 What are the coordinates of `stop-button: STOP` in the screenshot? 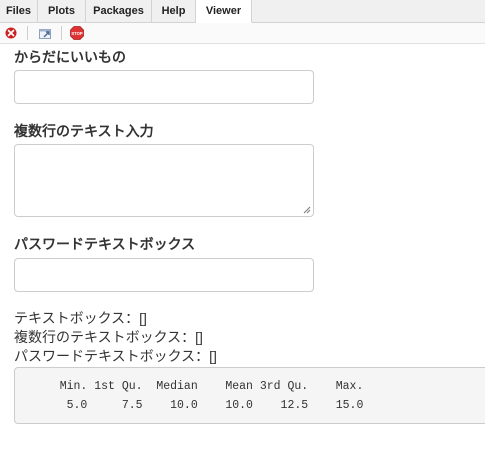 It's located at (77, 33).